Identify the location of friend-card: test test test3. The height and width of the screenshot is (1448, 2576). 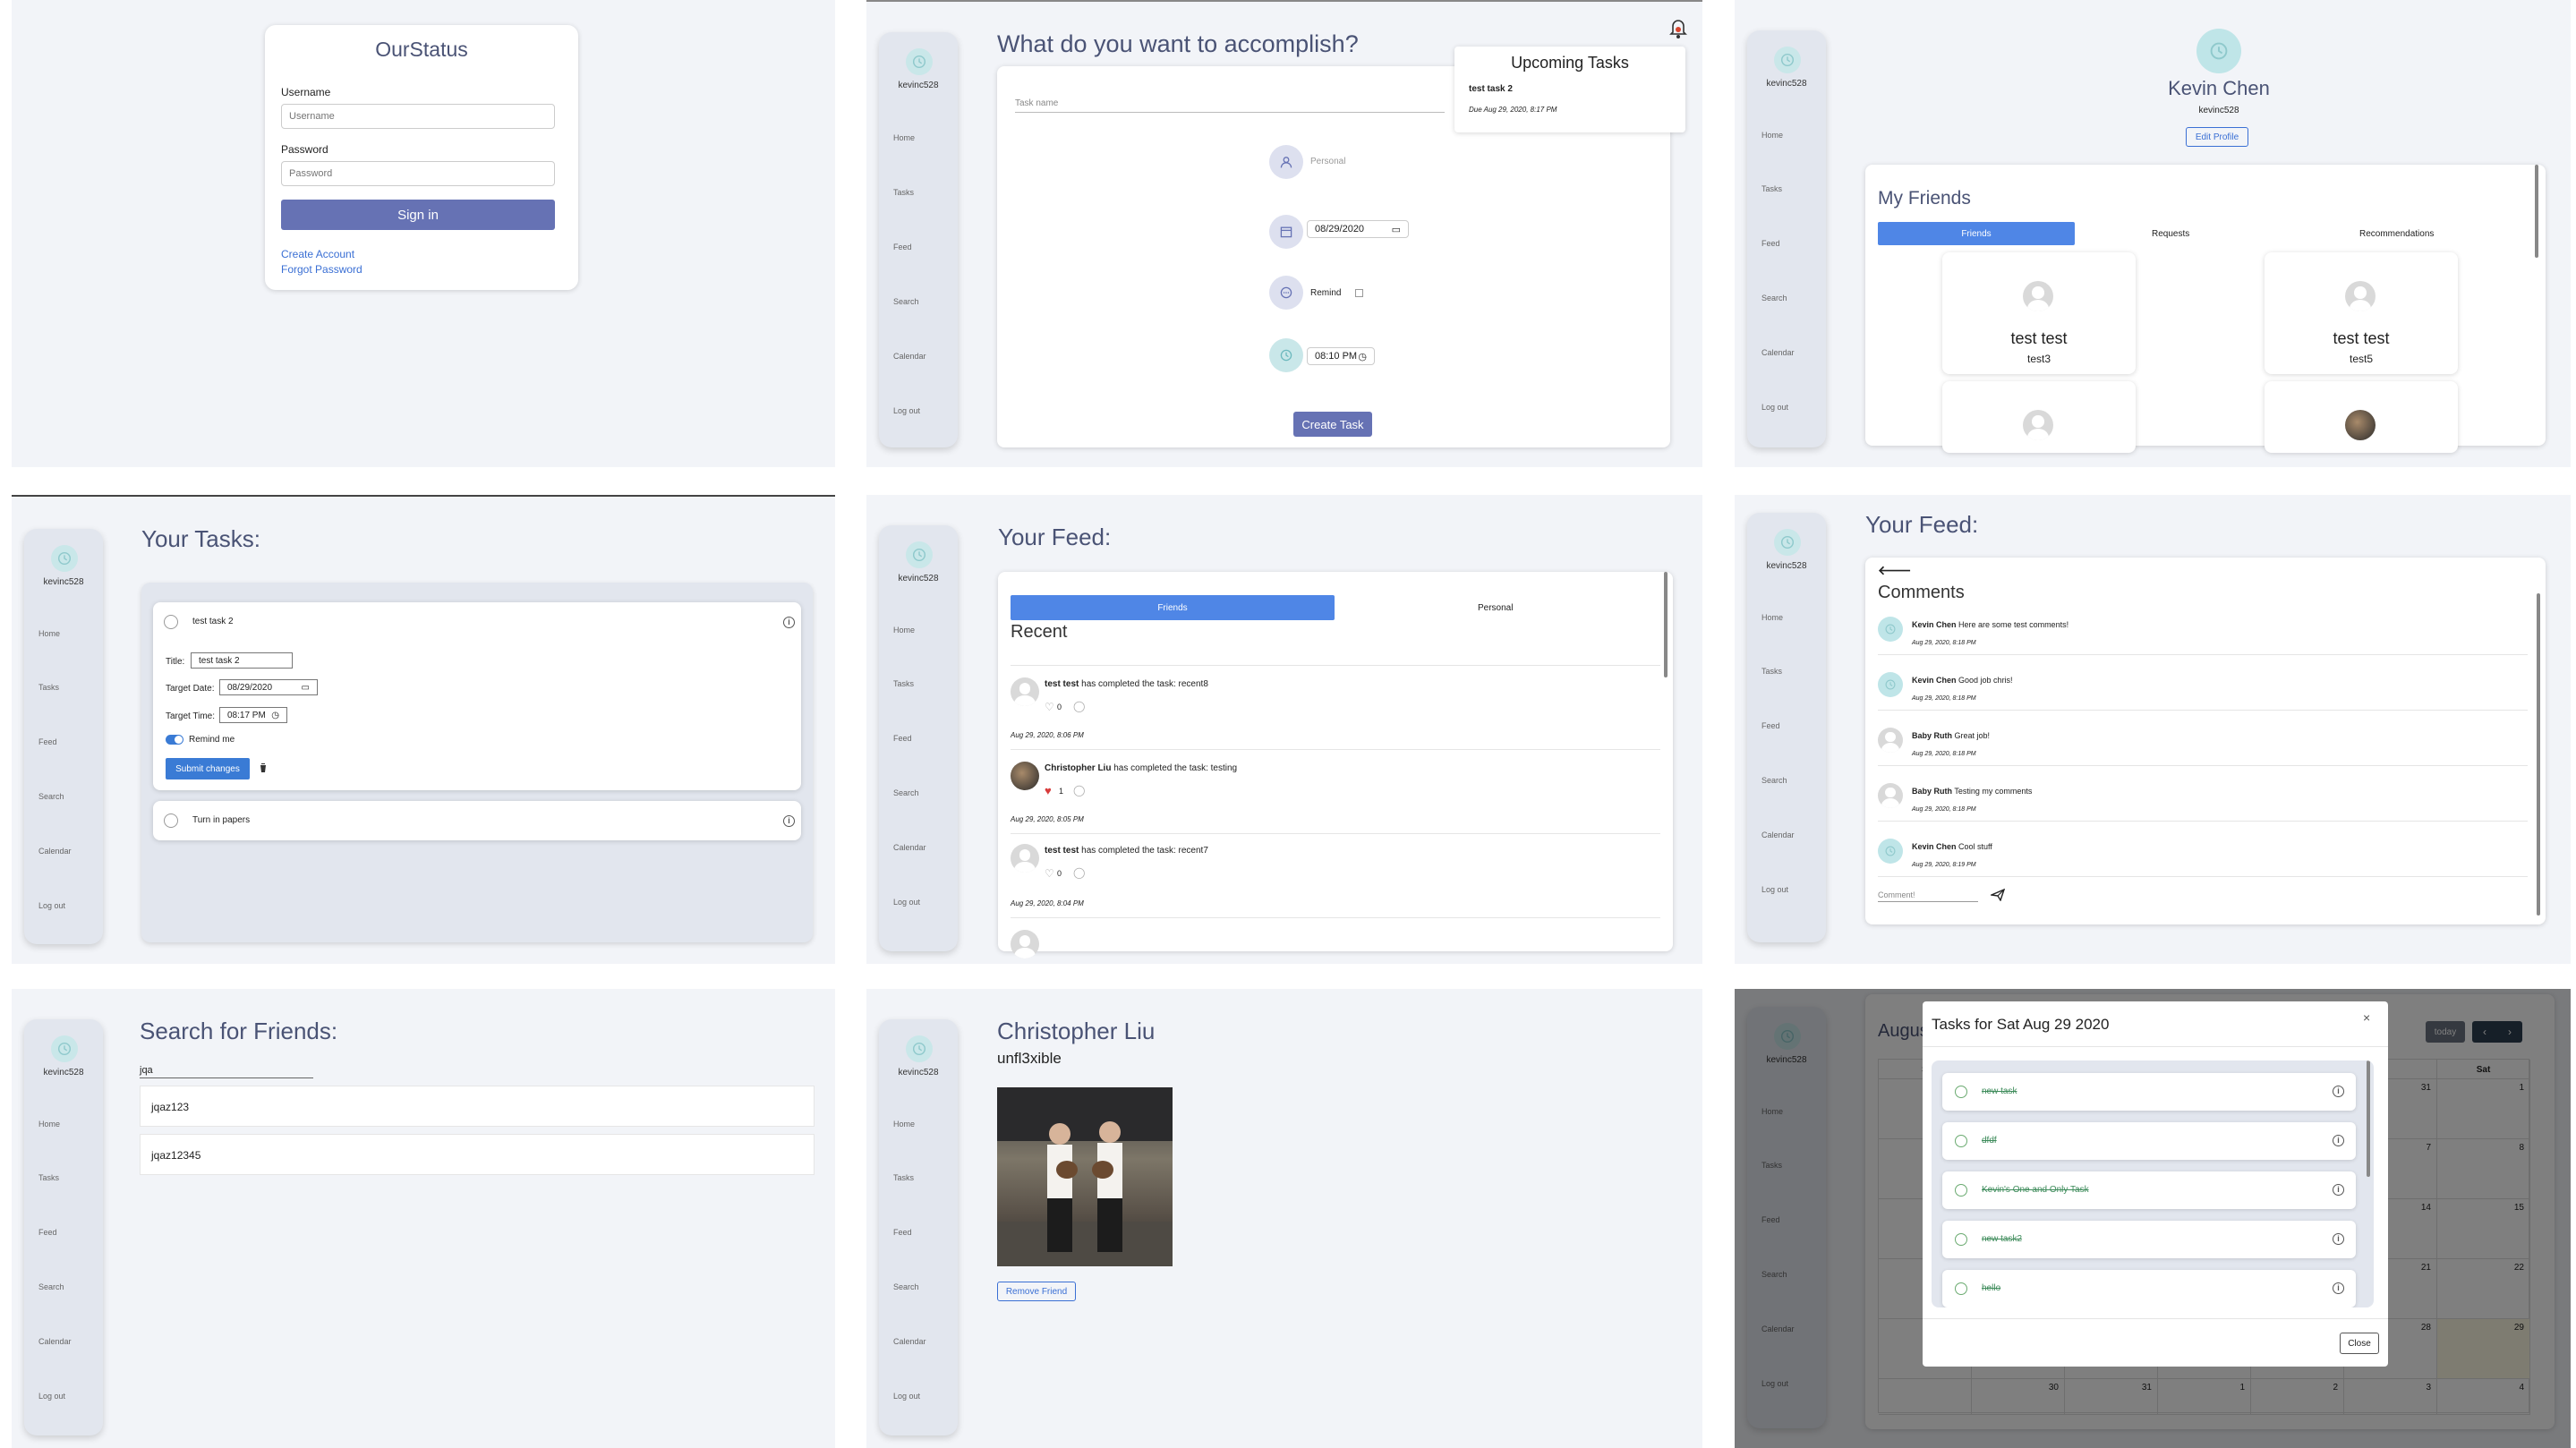
(2039, 313).